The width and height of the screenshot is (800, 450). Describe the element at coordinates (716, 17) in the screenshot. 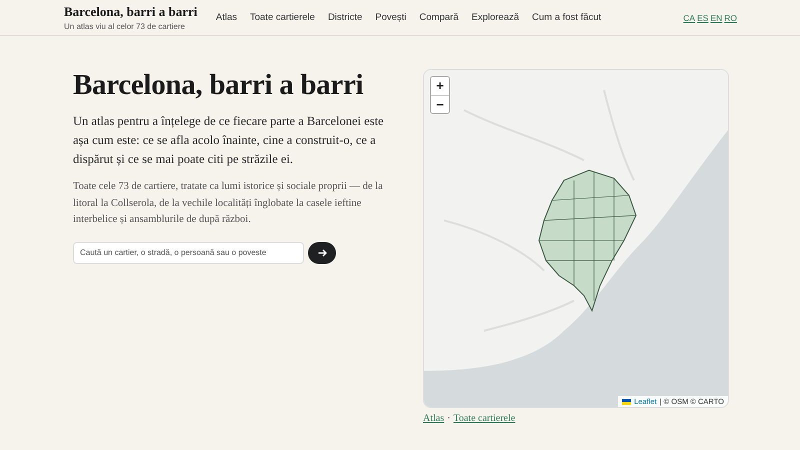

I see `language-link: EN` at that location.